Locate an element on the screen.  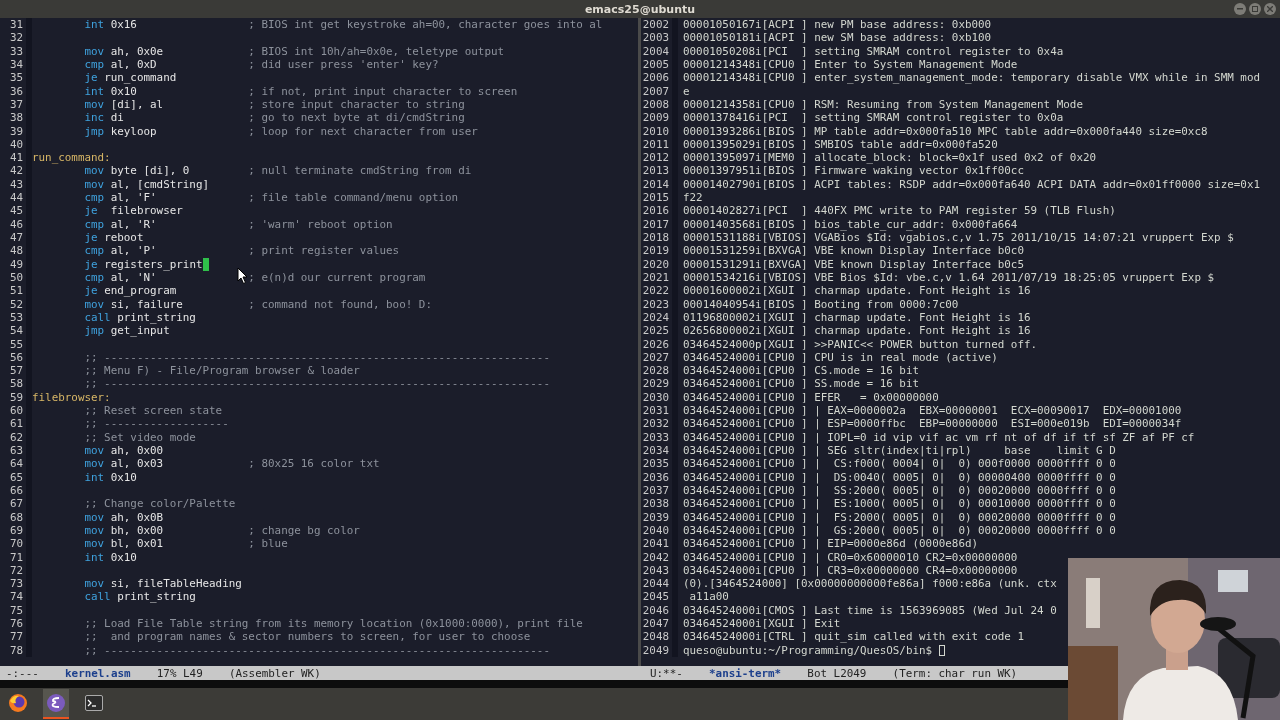
code-label: run_command: is located at coordinates (71, 158).